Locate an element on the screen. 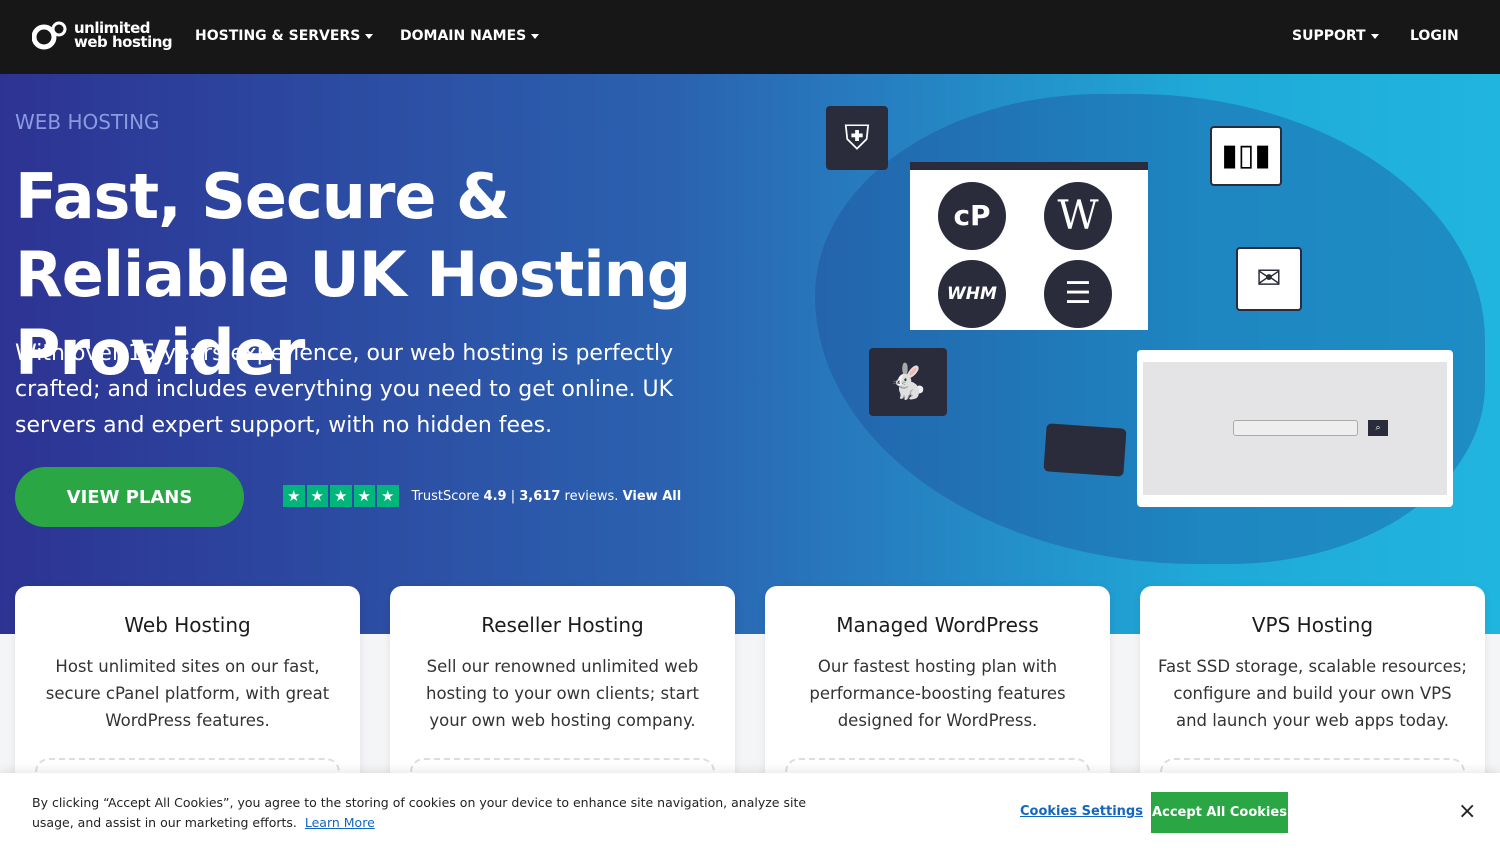  whm-icon: WHM is located at coordinates (972, 294).